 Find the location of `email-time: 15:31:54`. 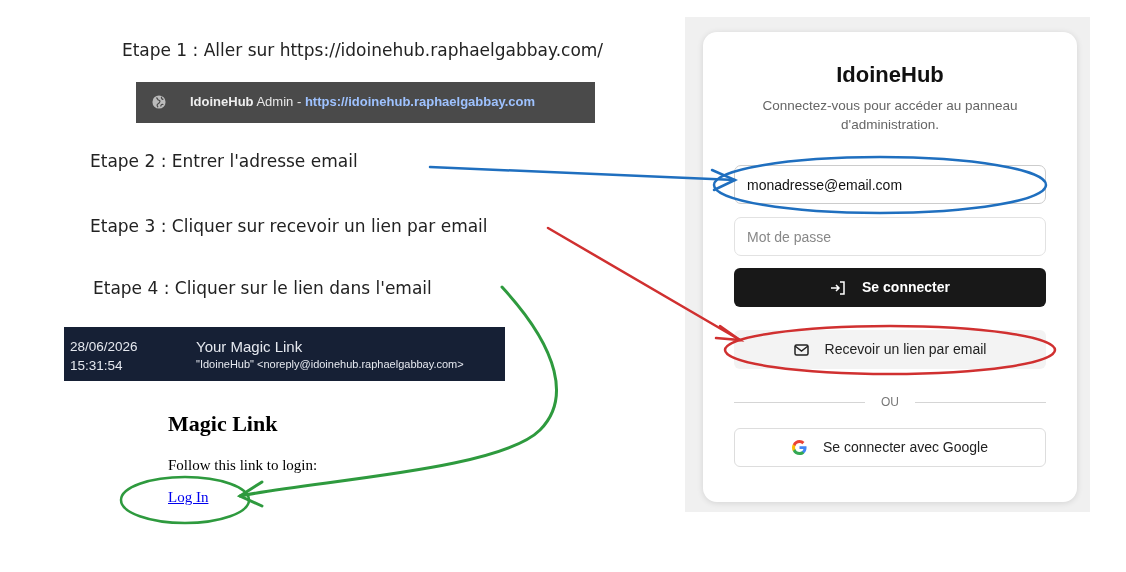

email-time: 15:31:54 is located at coordinates (97, 366).